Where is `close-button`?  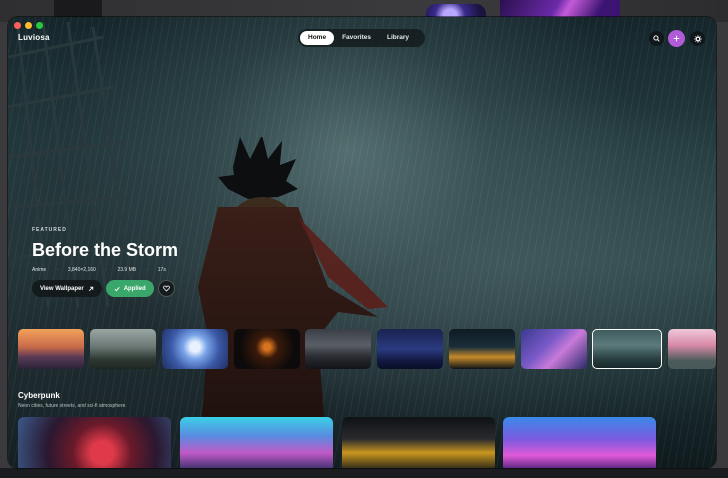 close-button is located at coordinates (17, 25).